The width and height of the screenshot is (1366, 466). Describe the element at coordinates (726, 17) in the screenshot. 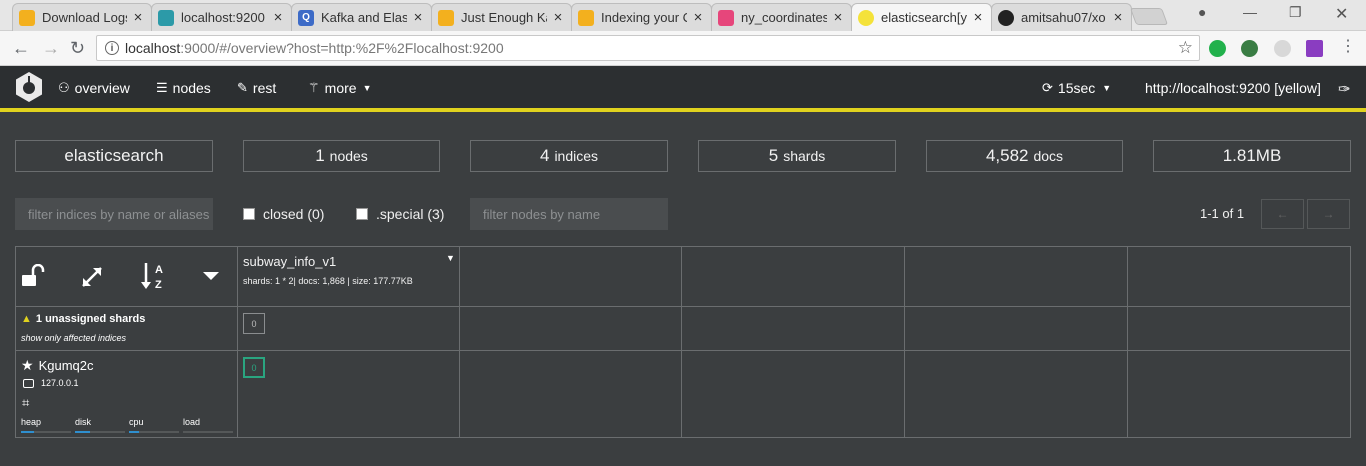

I see `kibana-favicon-icon` at that location.